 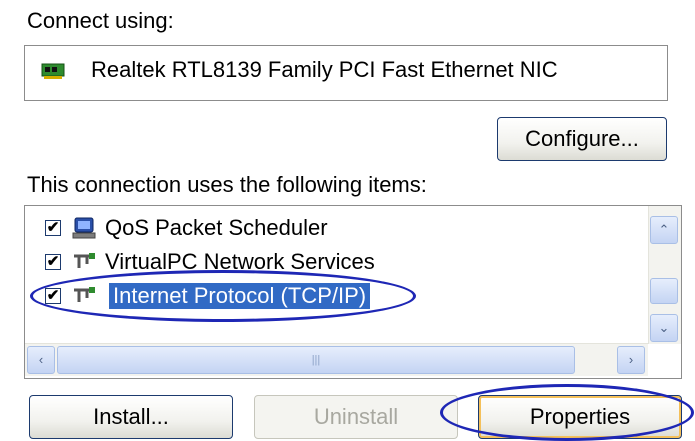 I want to click on horizontal-scrollbar: ‹ ||| ›, so click(x=336, y=359).